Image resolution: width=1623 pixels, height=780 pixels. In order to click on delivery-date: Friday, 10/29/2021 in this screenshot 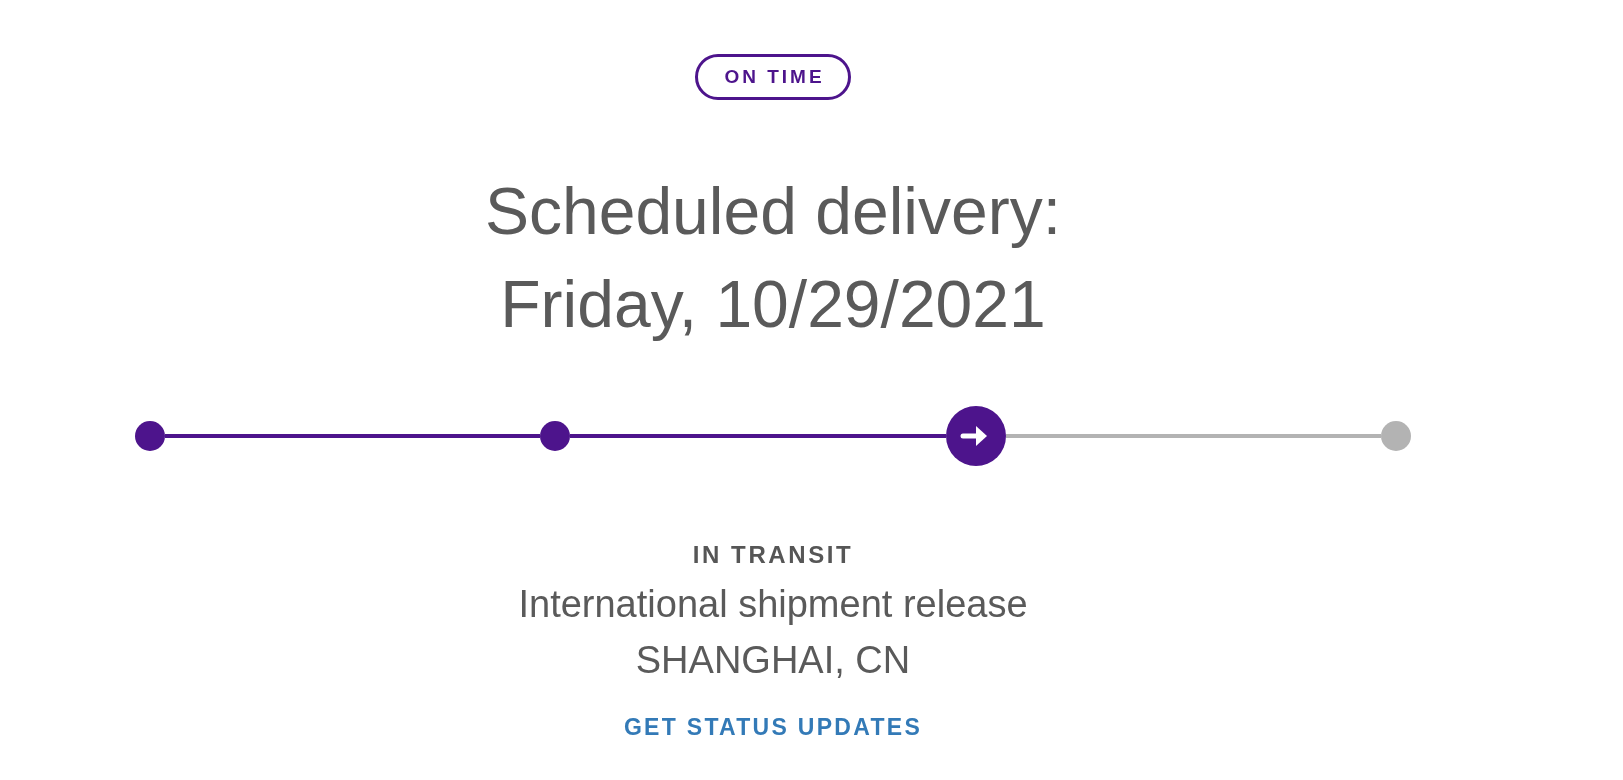, I will do `click(773, 304)`.